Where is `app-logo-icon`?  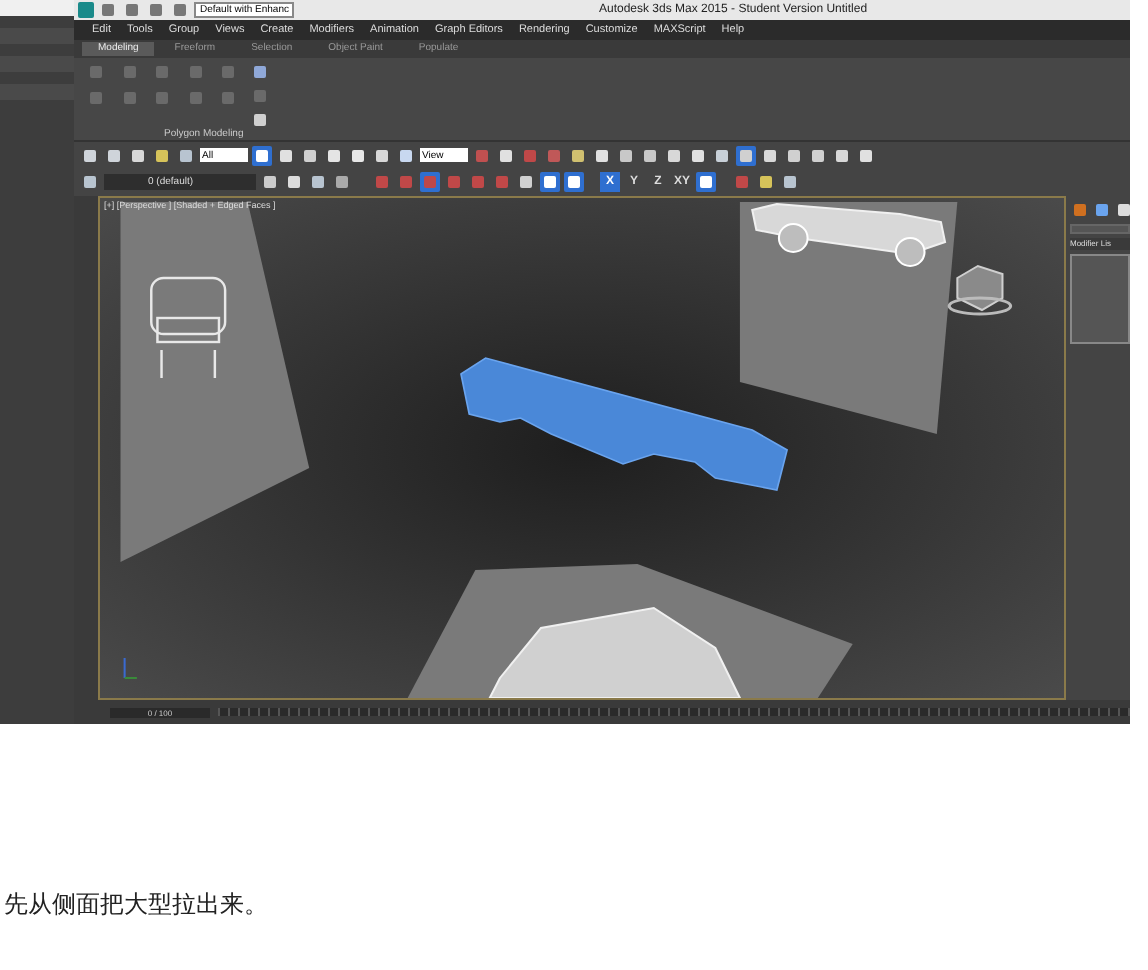 app-logo-icon is located at coordinates (86, 10).